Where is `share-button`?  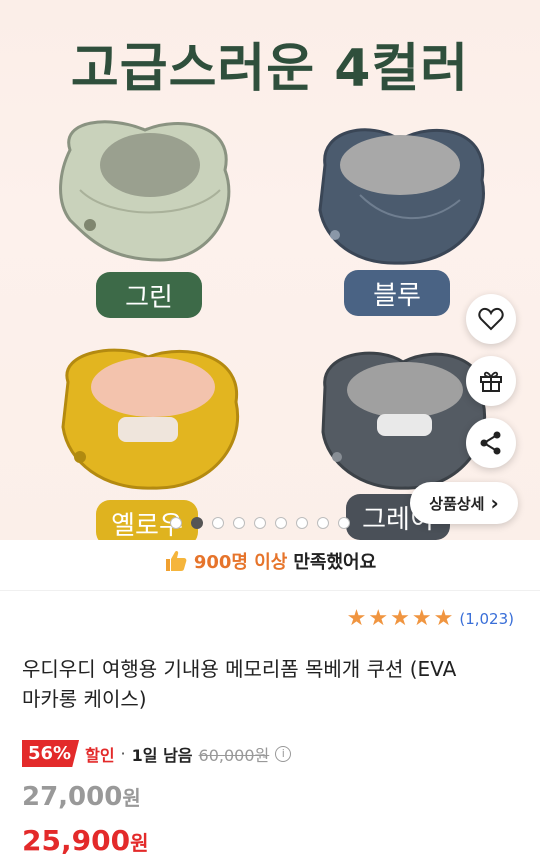
share-button is located at coordinates (491, 443).